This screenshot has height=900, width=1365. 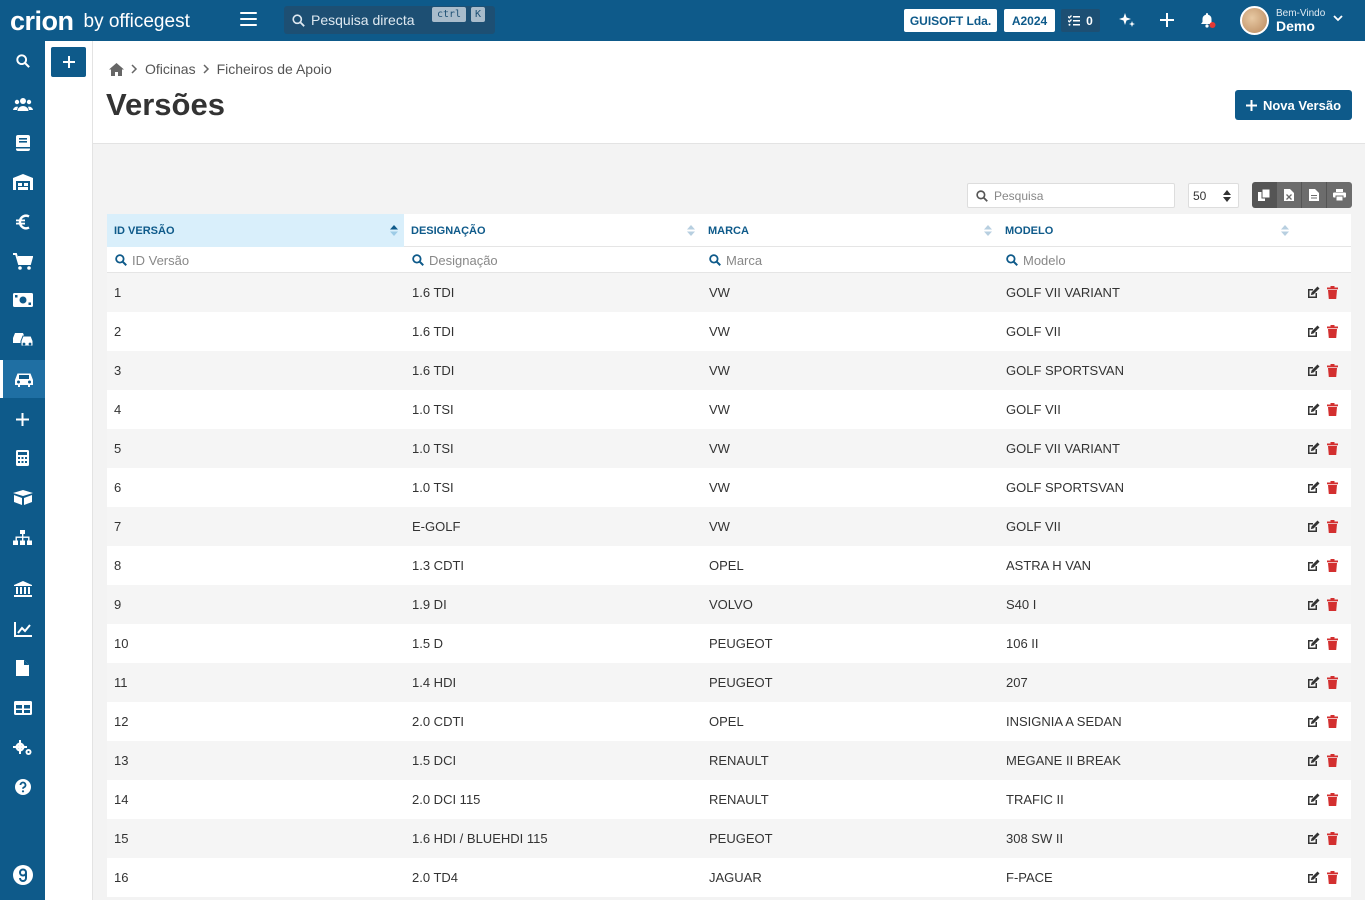 I want to click on table-row: 9 1.9 DI VOLVO S40 I, so click(x=729, y=604).